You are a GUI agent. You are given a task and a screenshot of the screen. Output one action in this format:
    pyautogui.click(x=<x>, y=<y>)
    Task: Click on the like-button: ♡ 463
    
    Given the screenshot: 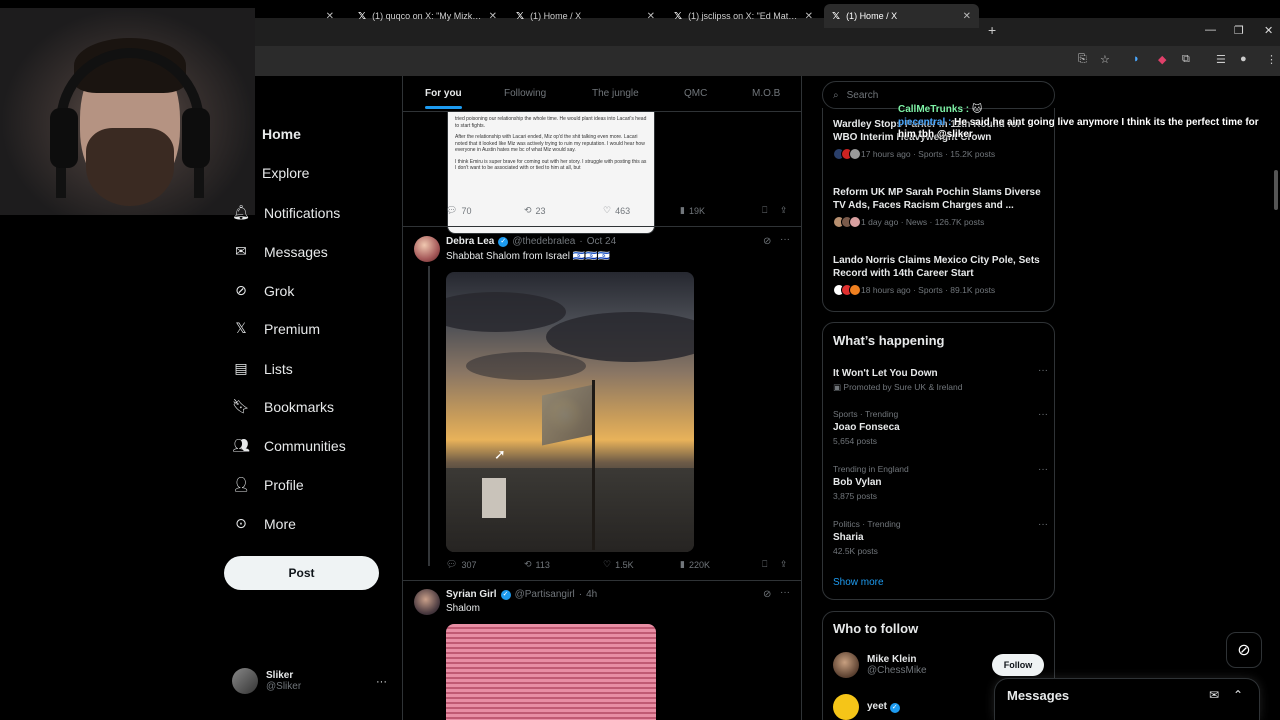 What is the action you would take?
    pyautogui.click(x=616, y=210)
    